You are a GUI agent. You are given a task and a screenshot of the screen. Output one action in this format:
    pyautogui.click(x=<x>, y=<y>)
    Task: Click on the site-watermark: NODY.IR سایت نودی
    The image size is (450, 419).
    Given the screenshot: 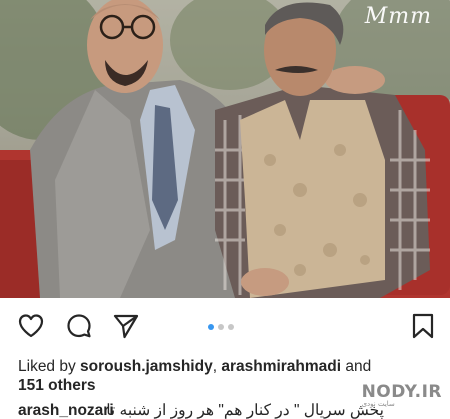 What is the action you would take?
    pyautogui.click(x=402, y=395)
    